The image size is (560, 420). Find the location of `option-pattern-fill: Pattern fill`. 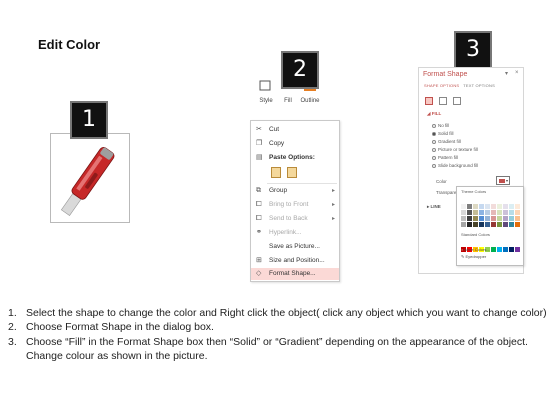

option-pattern-fill: Pattern fill is located at coordinates (445, 158).